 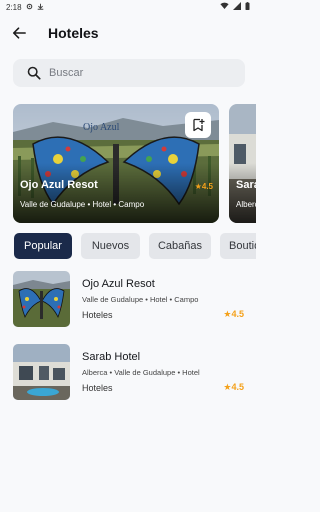 What do you see at coordinates (238, 246) in the screenshot?
I see `chip-boutique: Boutique` at bounding box center [238, 246].